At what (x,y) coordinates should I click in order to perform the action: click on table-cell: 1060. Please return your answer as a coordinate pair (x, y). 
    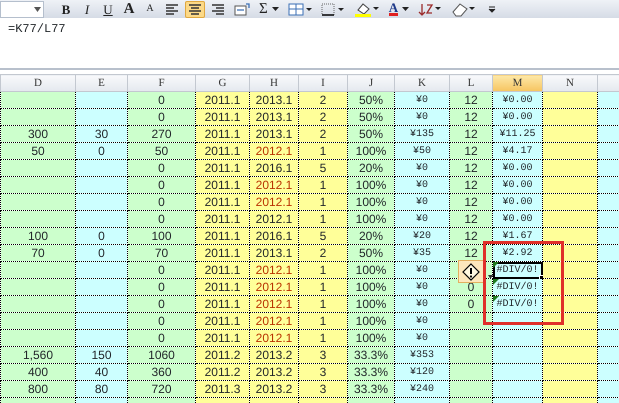
    Looking at the image, I should click on (162, 355).